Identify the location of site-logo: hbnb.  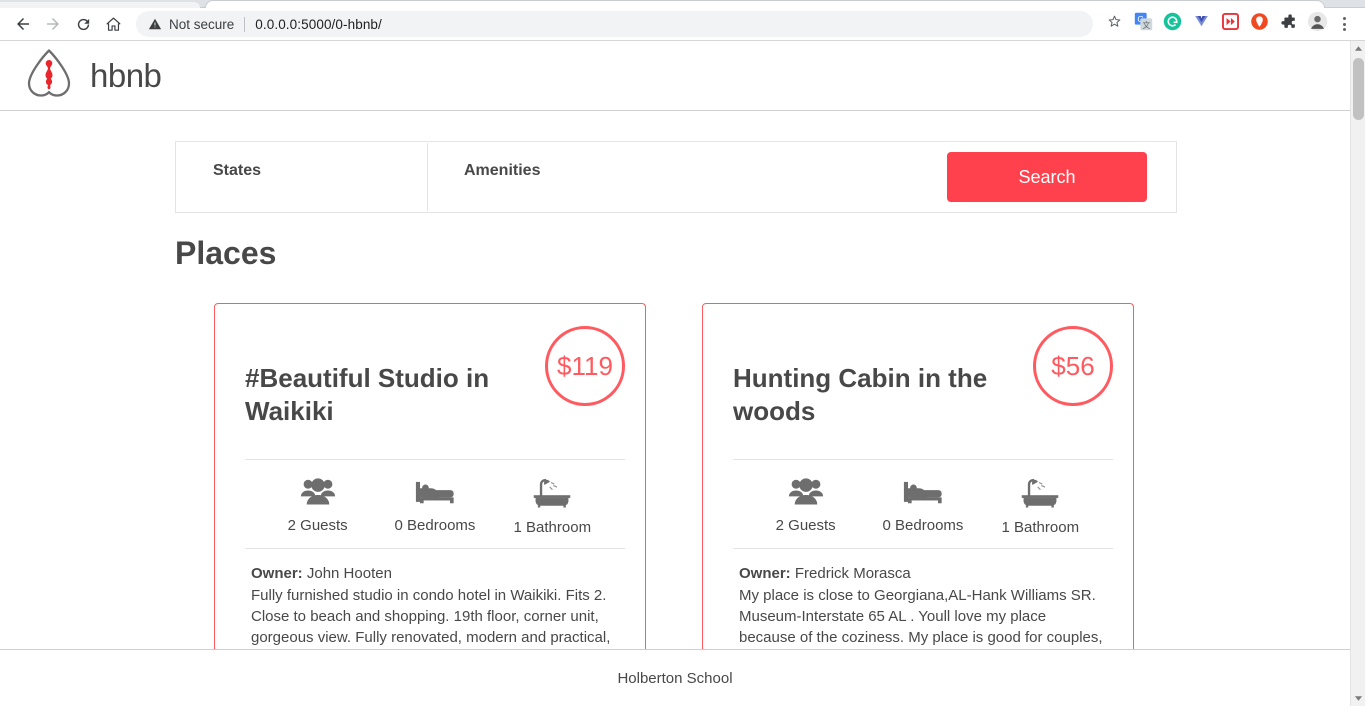
(92, 75).